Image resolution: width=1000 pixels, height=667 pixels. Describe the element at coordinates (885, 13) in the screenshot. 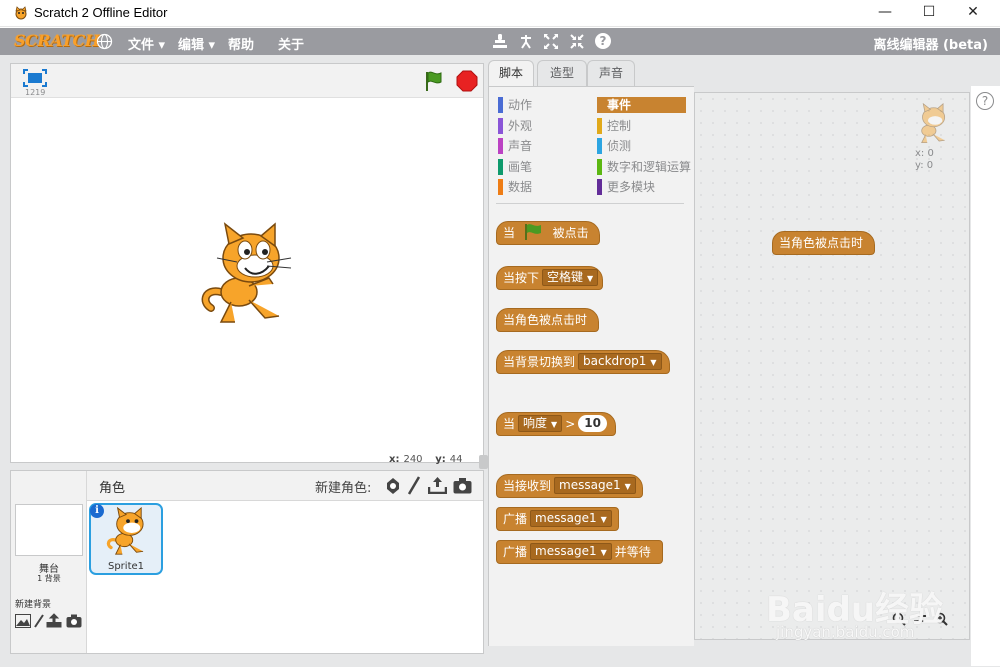

I see `minimize-button: —` at that location.